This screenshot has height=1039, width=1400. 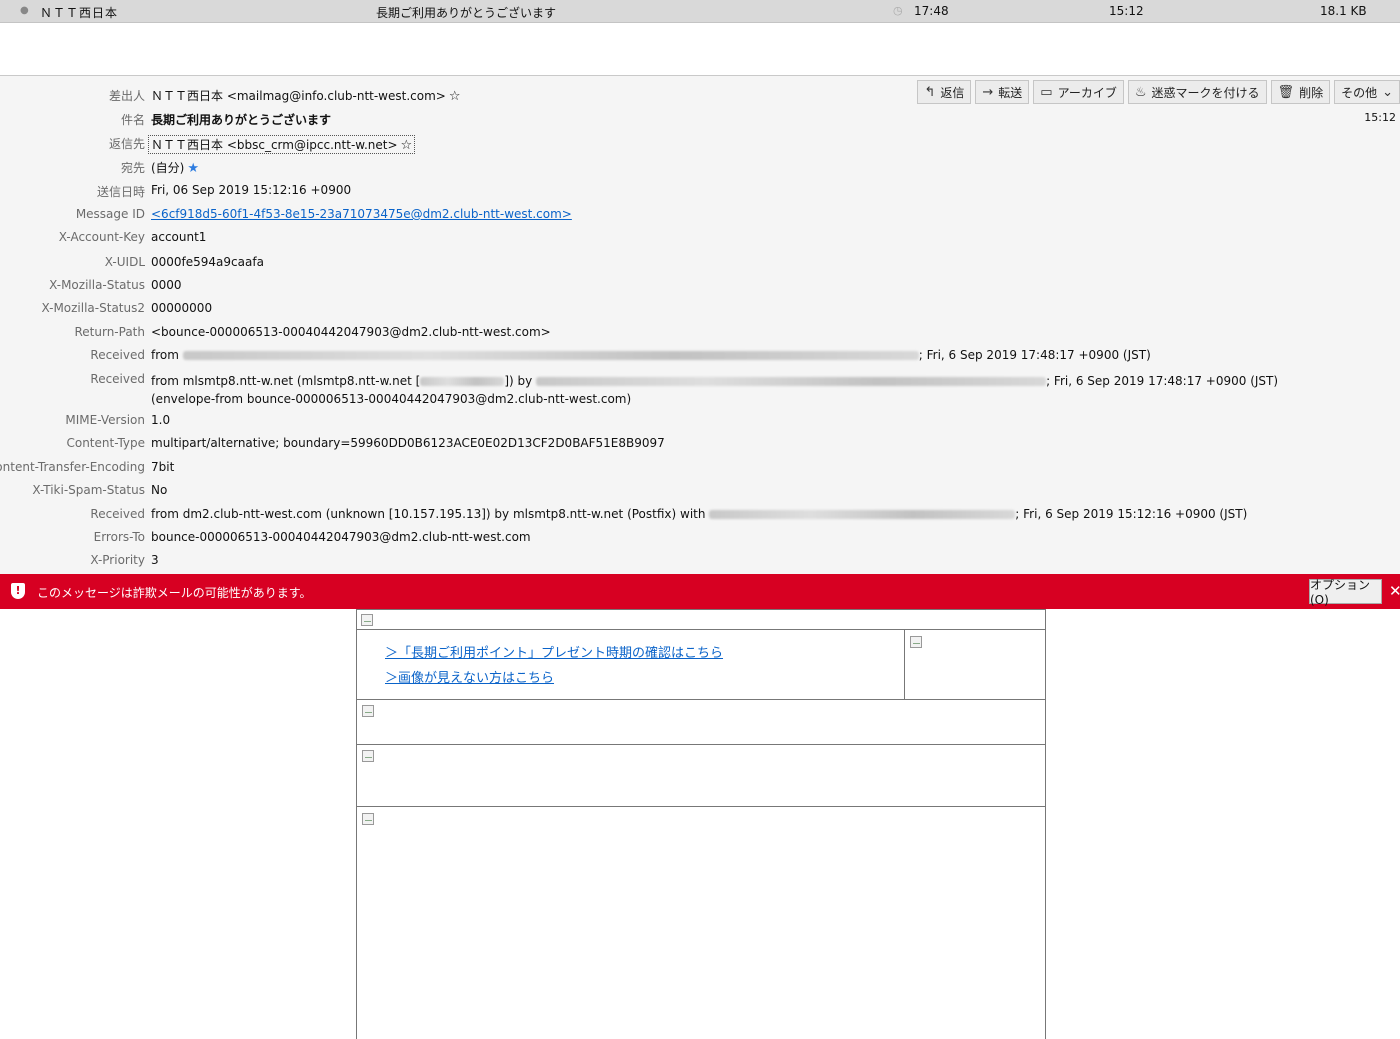 I want to click on received-prefix: from, so click(x=165, y=355).